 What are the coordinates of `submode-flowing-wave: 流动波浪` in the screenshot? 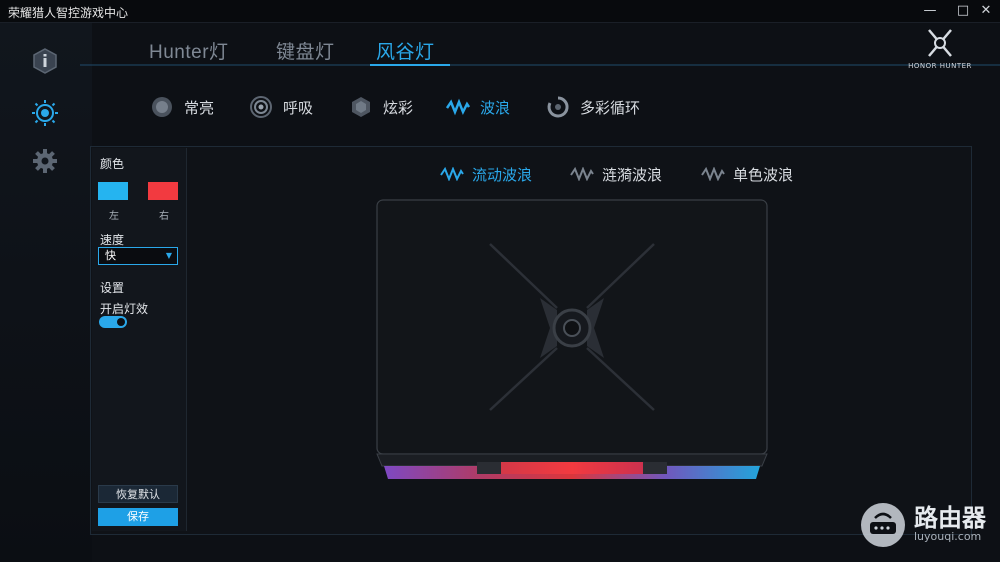 It's located at (486, 174).